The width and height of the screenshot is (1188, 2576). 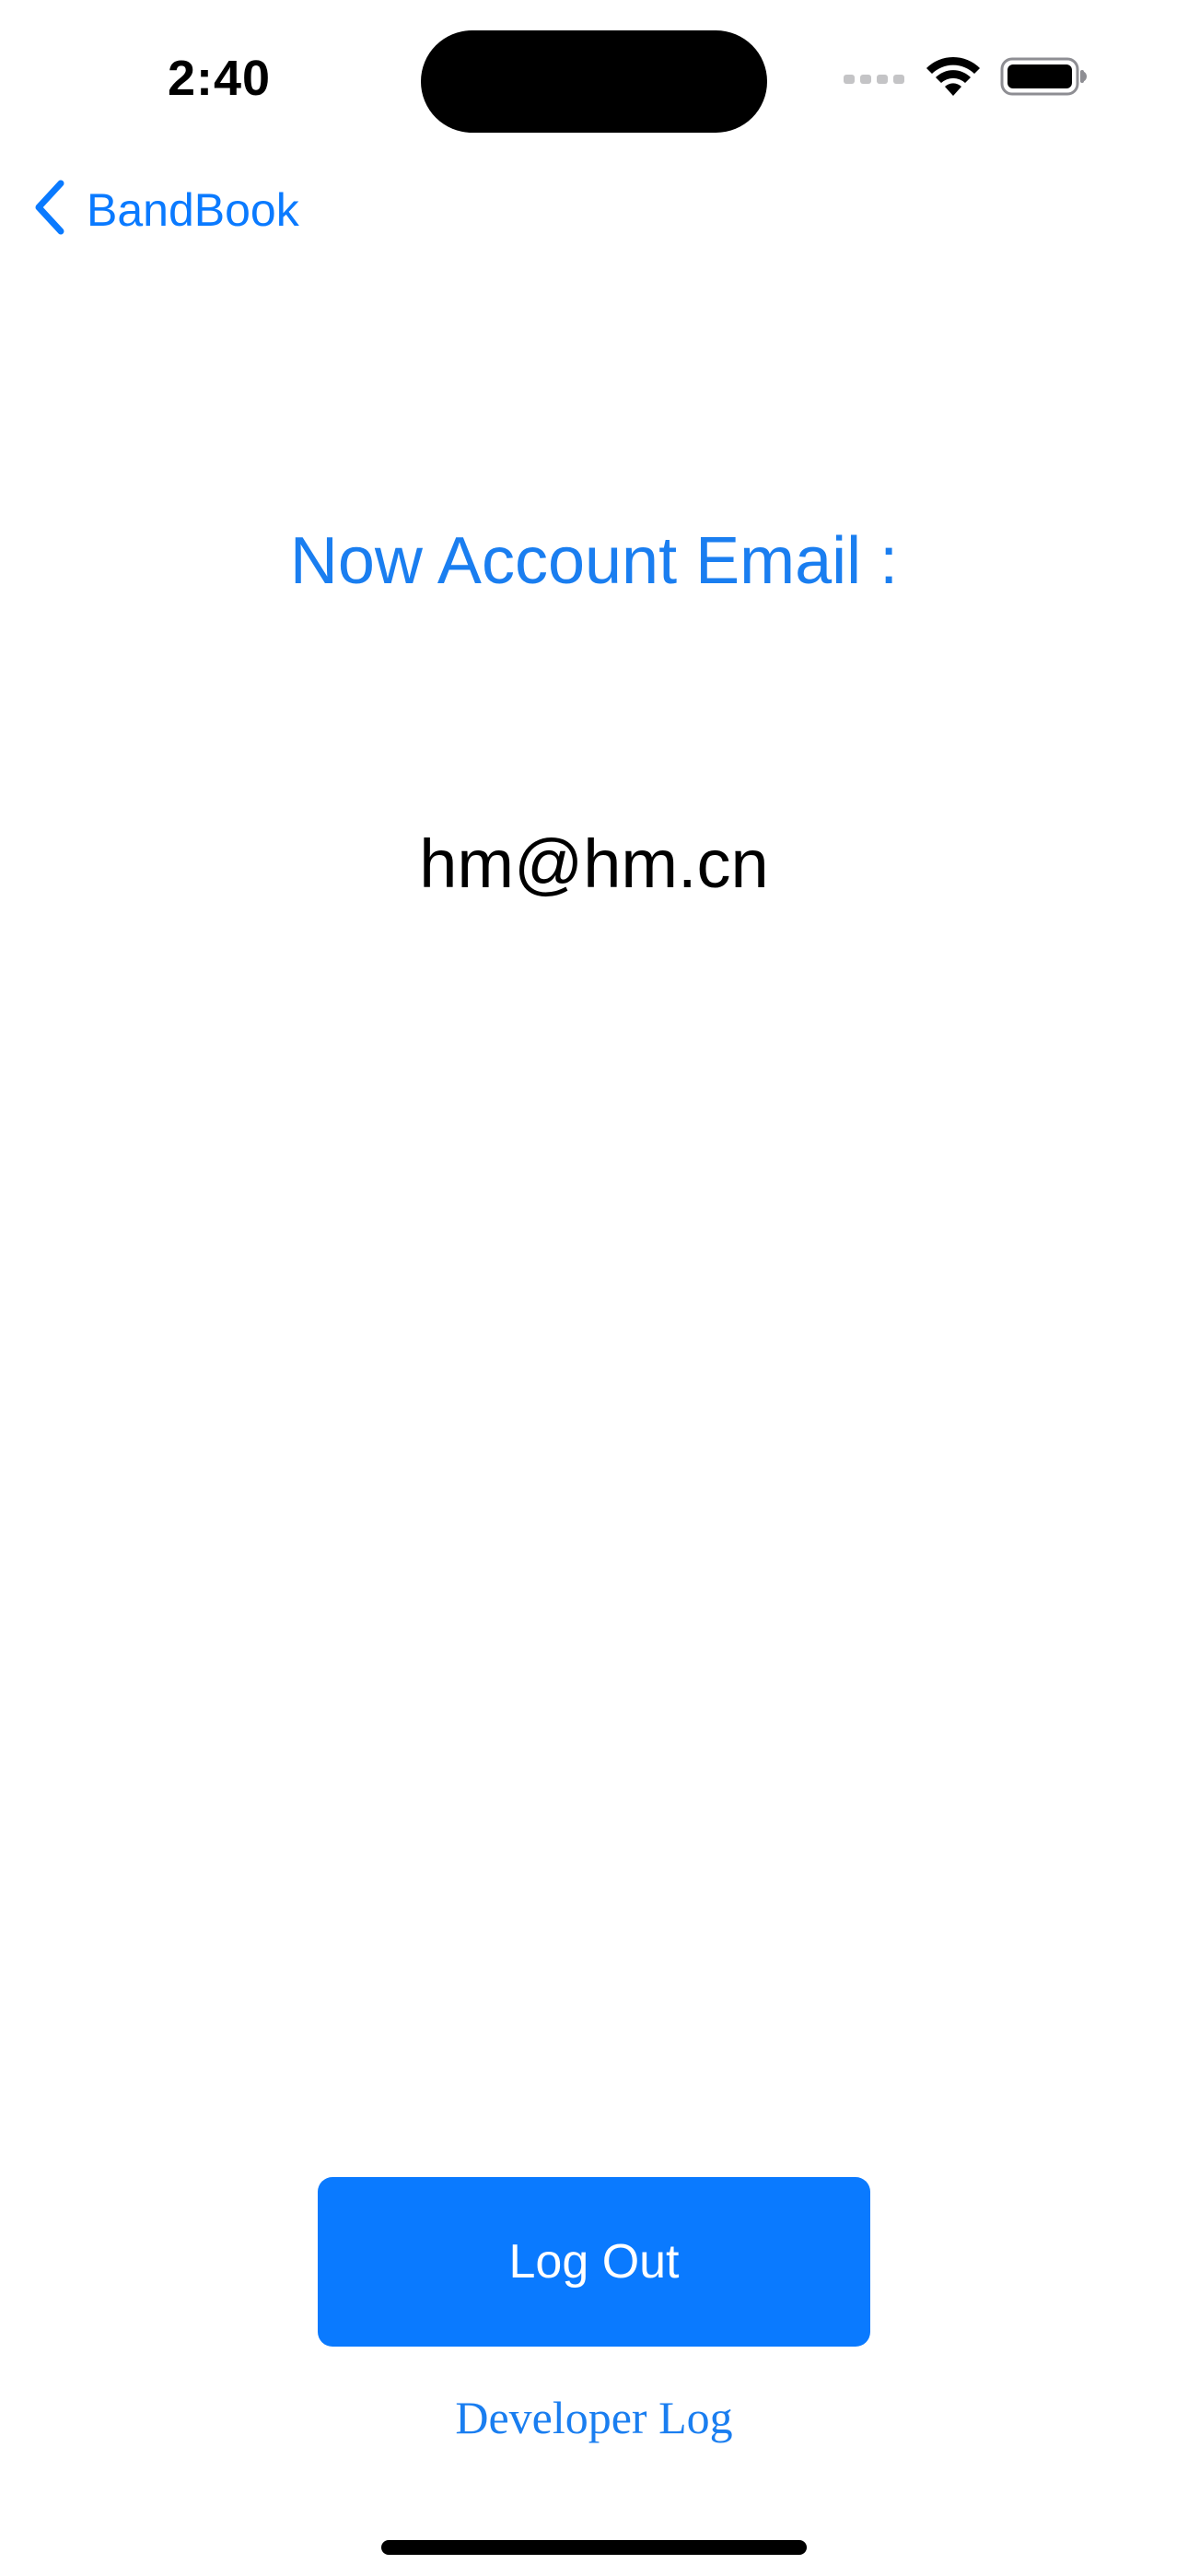 I want to click on back-button: BandBook, so click(x=166, y=210).